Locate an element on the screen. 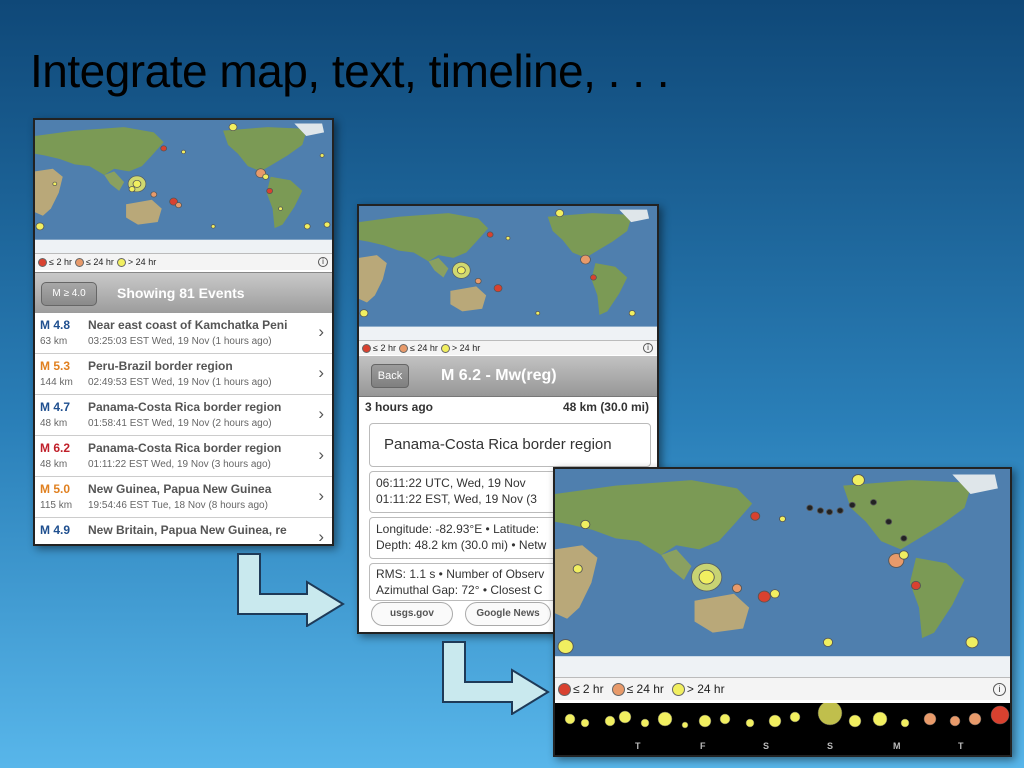  event-time: 03:25:03 EST Wed, 19 Nov (1 hours ago) is located at coordinates (180, 341).